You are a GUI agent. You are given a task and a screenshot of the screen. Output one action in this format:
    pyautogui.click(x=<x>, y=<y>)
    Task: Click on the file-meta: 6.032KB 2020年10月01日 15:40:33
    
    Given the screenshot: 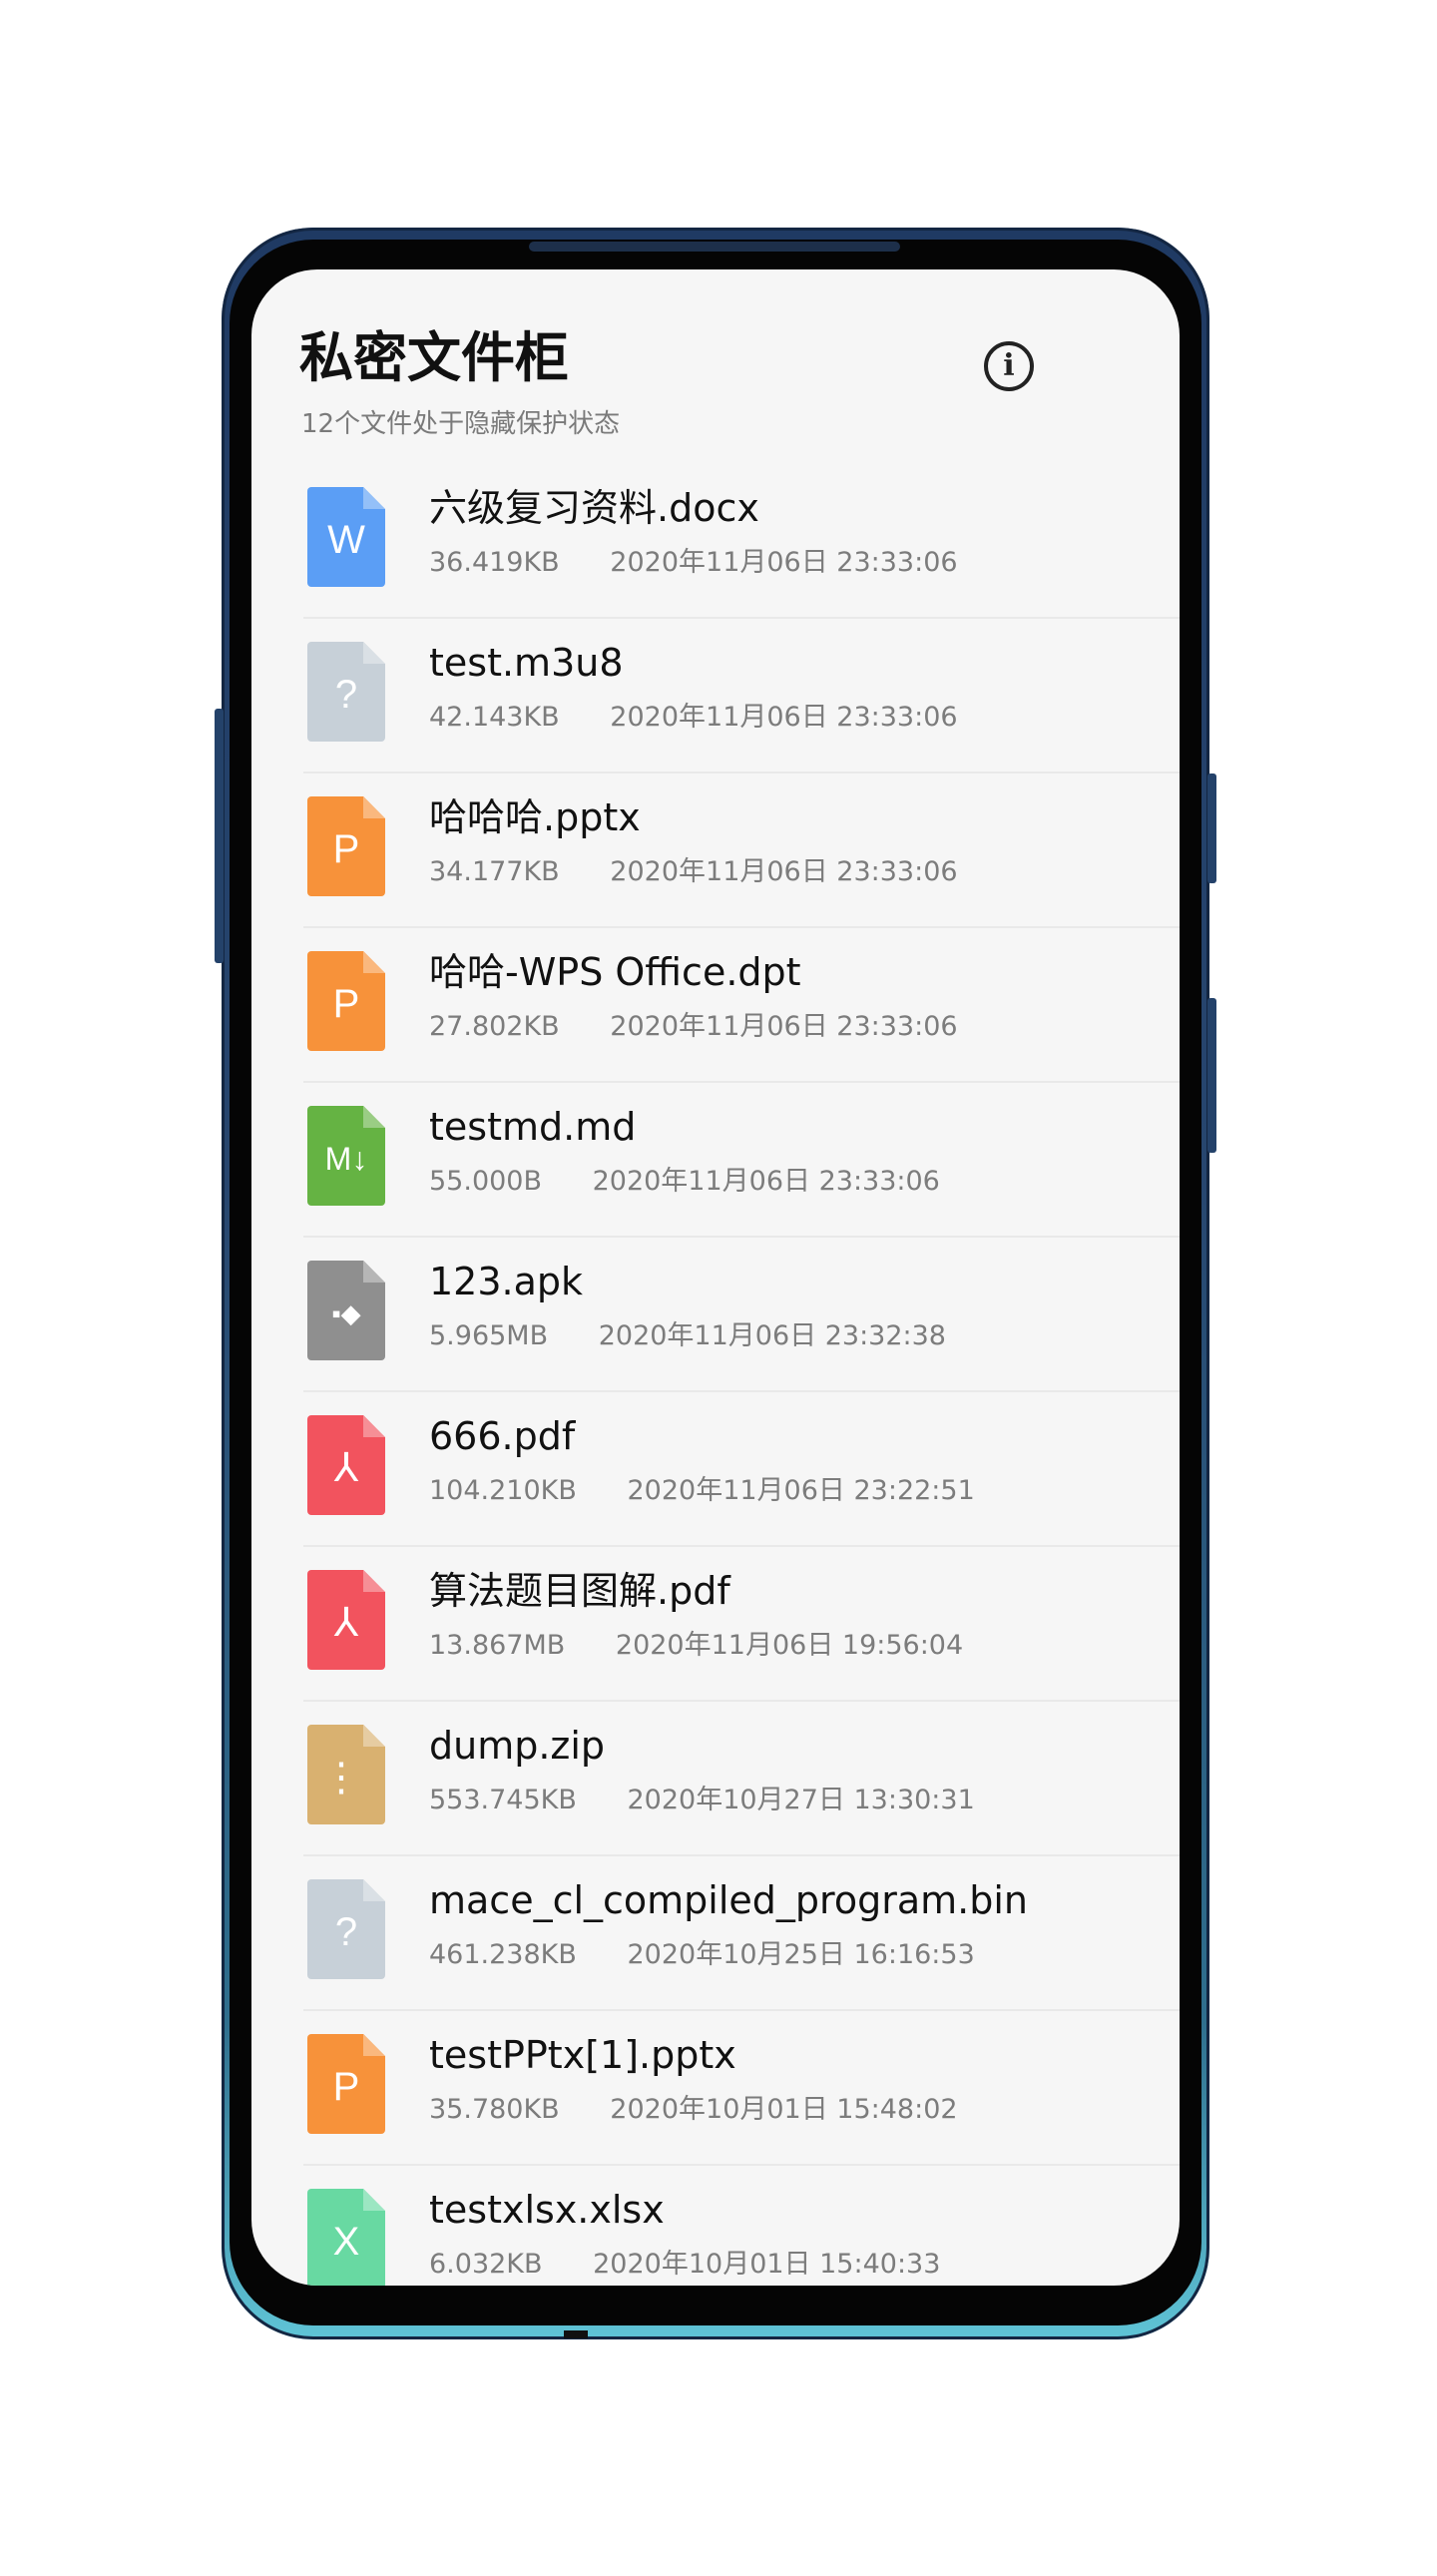 What is the action you would take?
    pyautogui.click(x=684, y=2265)
    